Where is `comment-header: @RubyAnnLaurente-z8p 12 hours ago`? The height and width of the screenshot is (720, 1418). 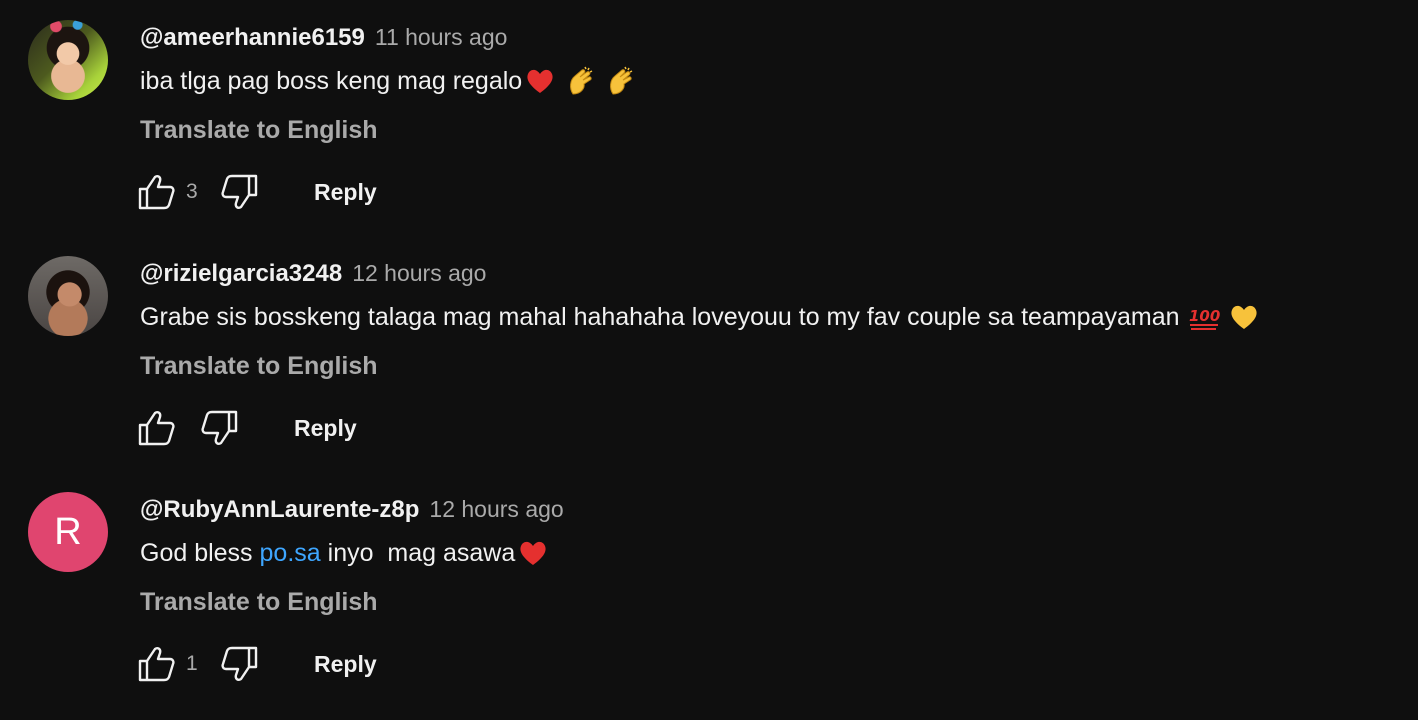 comment-header: @RubyAnnLaurente-z8p 12 hours ago is located at coordinates (352, 510).